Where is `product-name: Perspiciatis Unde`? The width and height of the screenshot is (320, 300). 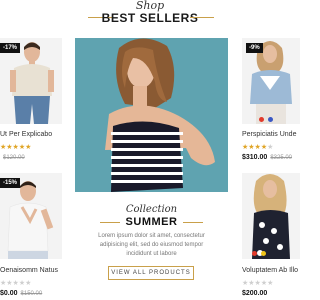 product-name: Perspiciatis Unde is located at coordinates (269, 134).